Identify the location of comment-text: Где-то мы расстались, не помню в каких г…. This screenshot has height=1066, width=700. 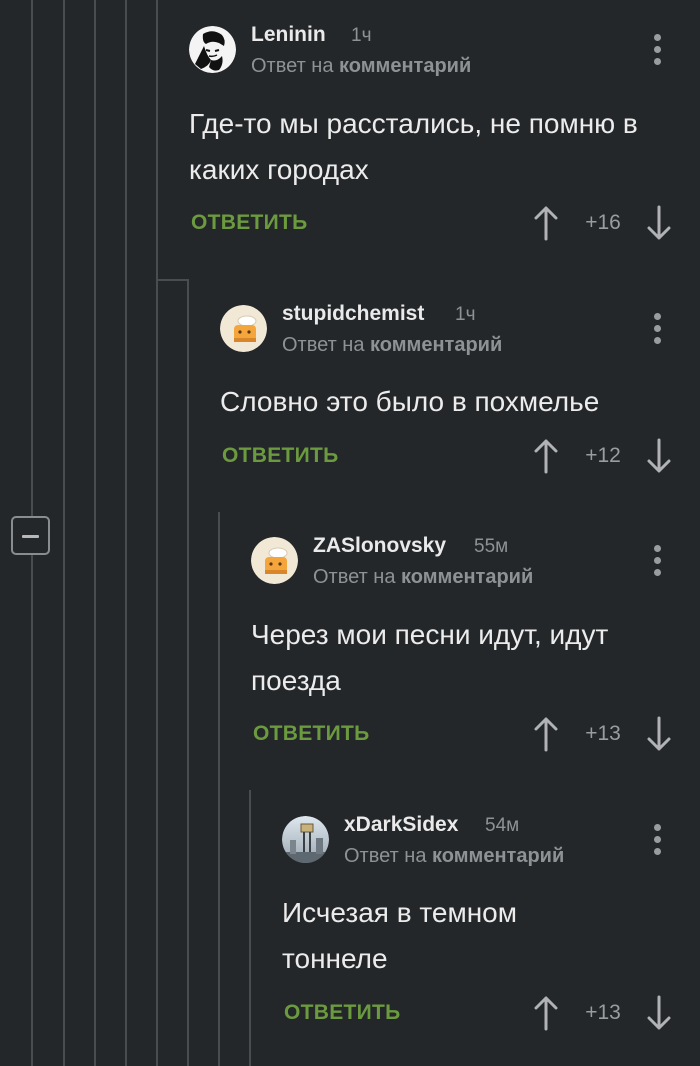
(413, 146).